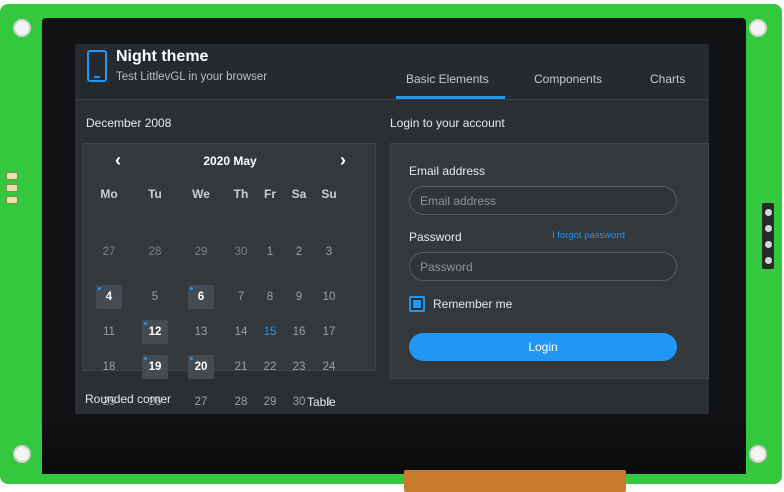 The image size is (784, 492). Describe the element at coordinates (299, 194) in the screenshot. I see `calendar-day-name: Sa` at that location.